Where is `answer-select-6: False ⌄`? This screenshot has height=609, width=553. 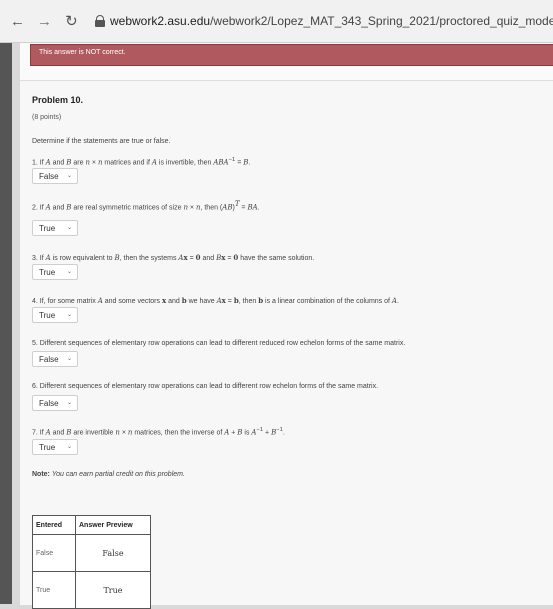
answer-select-6: False ⌄ is located at coordinates (55, 403).